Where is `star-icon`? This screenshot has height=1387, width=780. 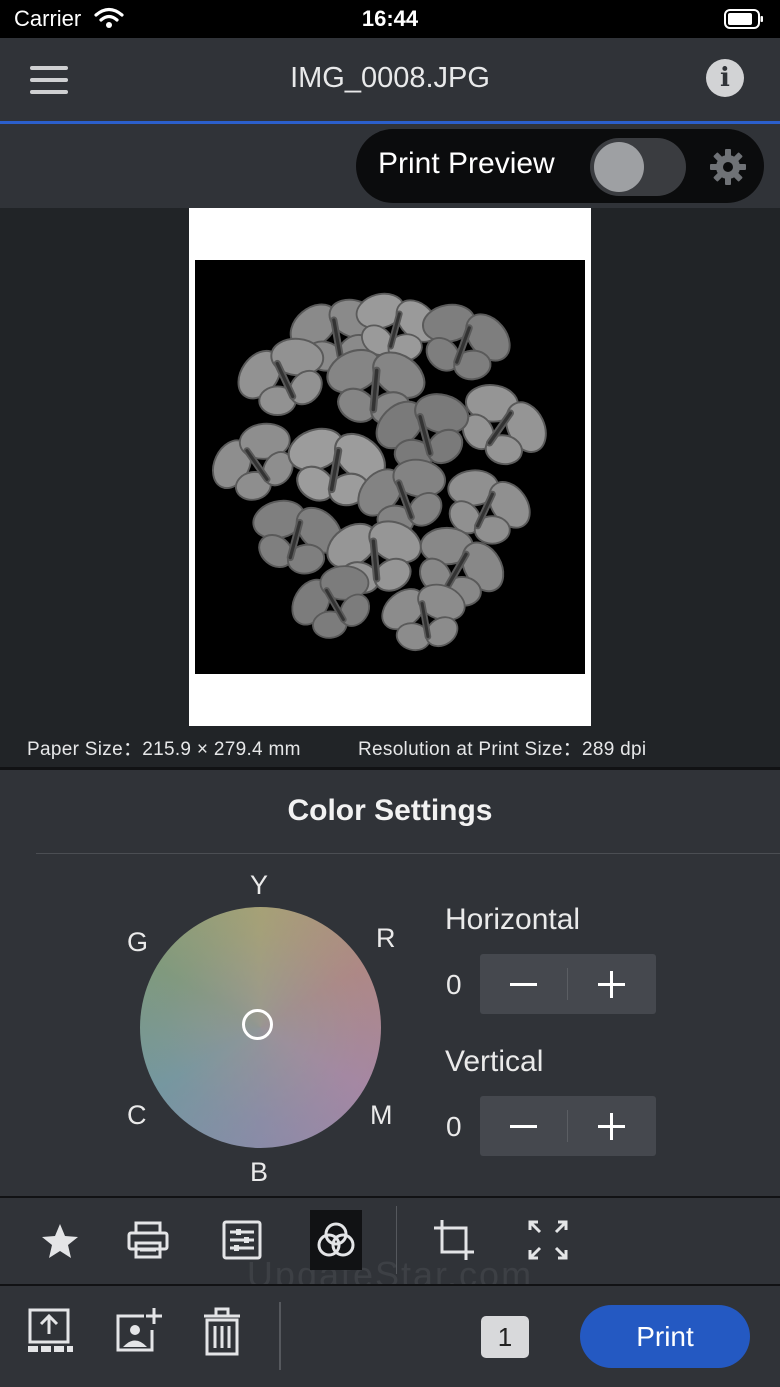 star-icon is located at coordinates (60, 1240).